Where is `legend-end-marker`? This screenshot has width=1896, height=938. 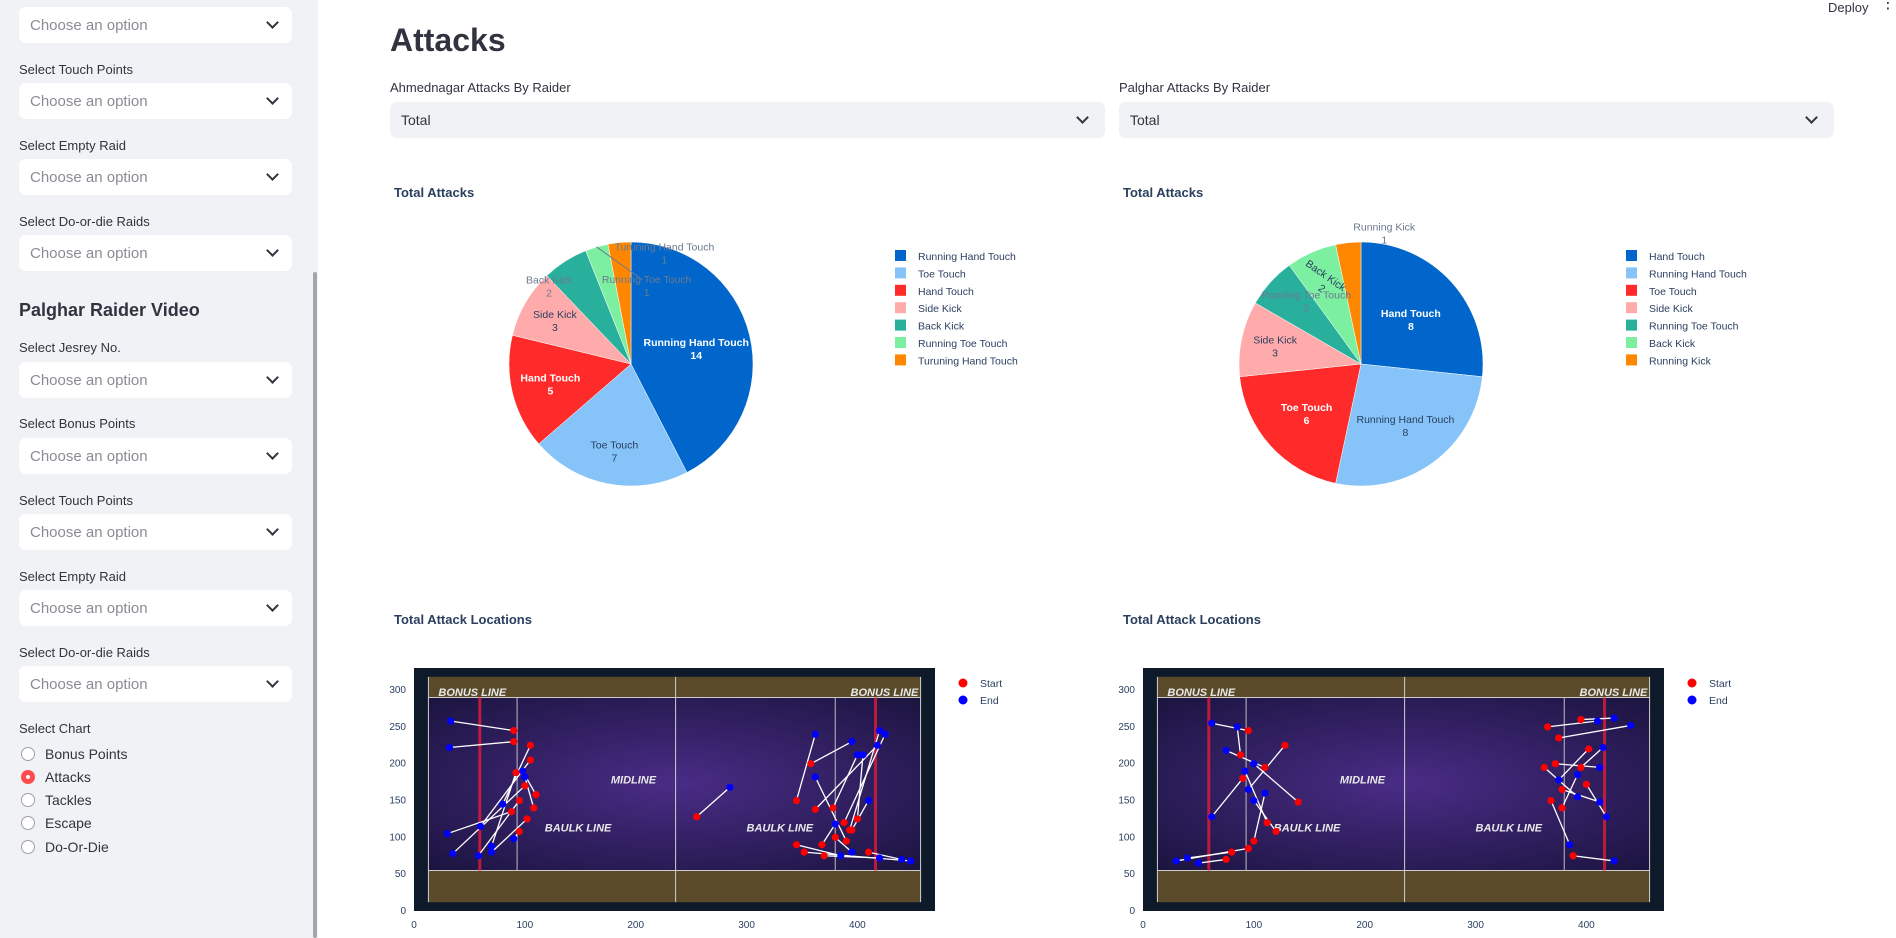
legend-end-marker is located at coordinates (1692, 700).